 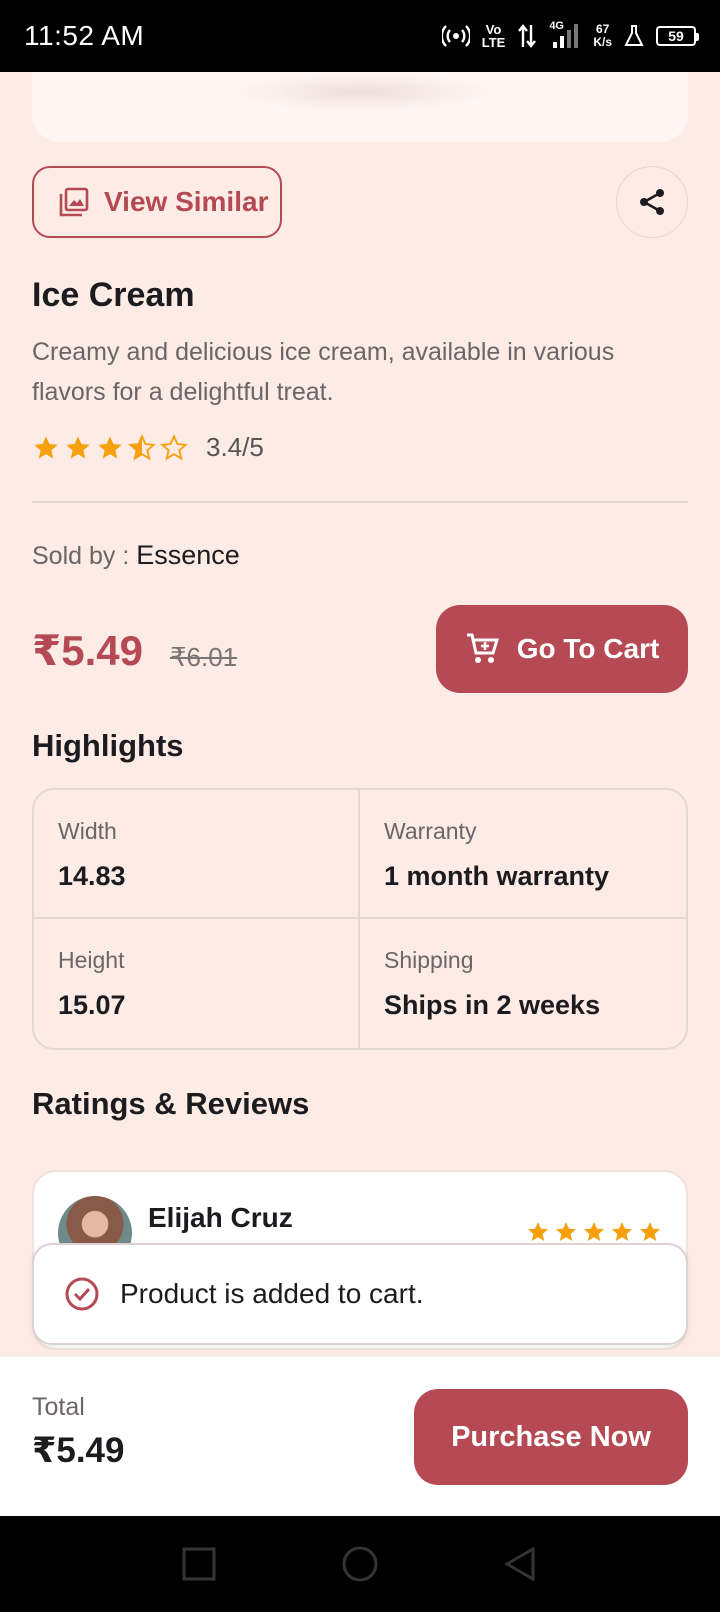 I want to click on highlight-value: 15.07, so click(x=92, y=1005).